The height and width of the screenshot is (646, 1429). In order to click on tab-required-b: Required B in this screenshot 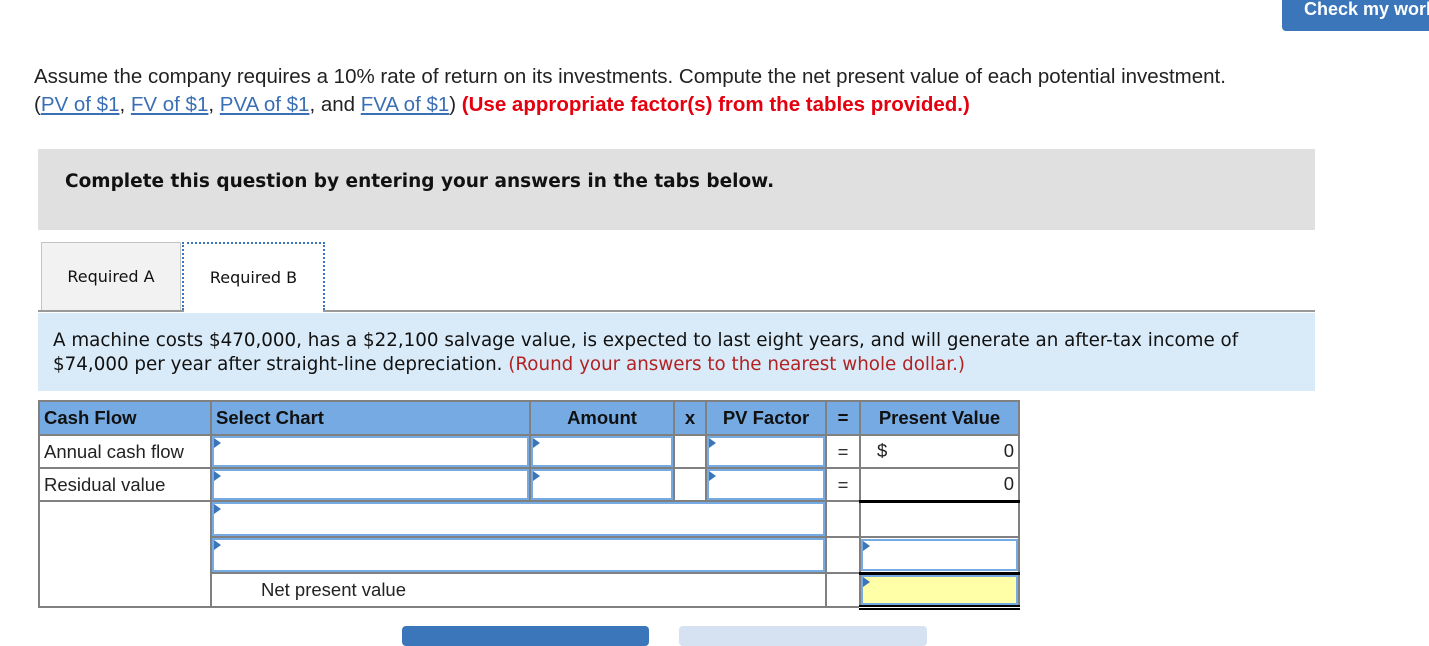, I will do `click(253, 276)`.